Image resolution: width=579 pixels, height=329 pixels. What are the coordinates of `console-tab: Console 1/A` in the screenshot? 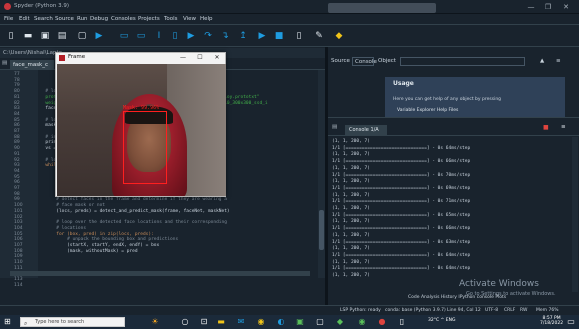 It's located at (366, 130).